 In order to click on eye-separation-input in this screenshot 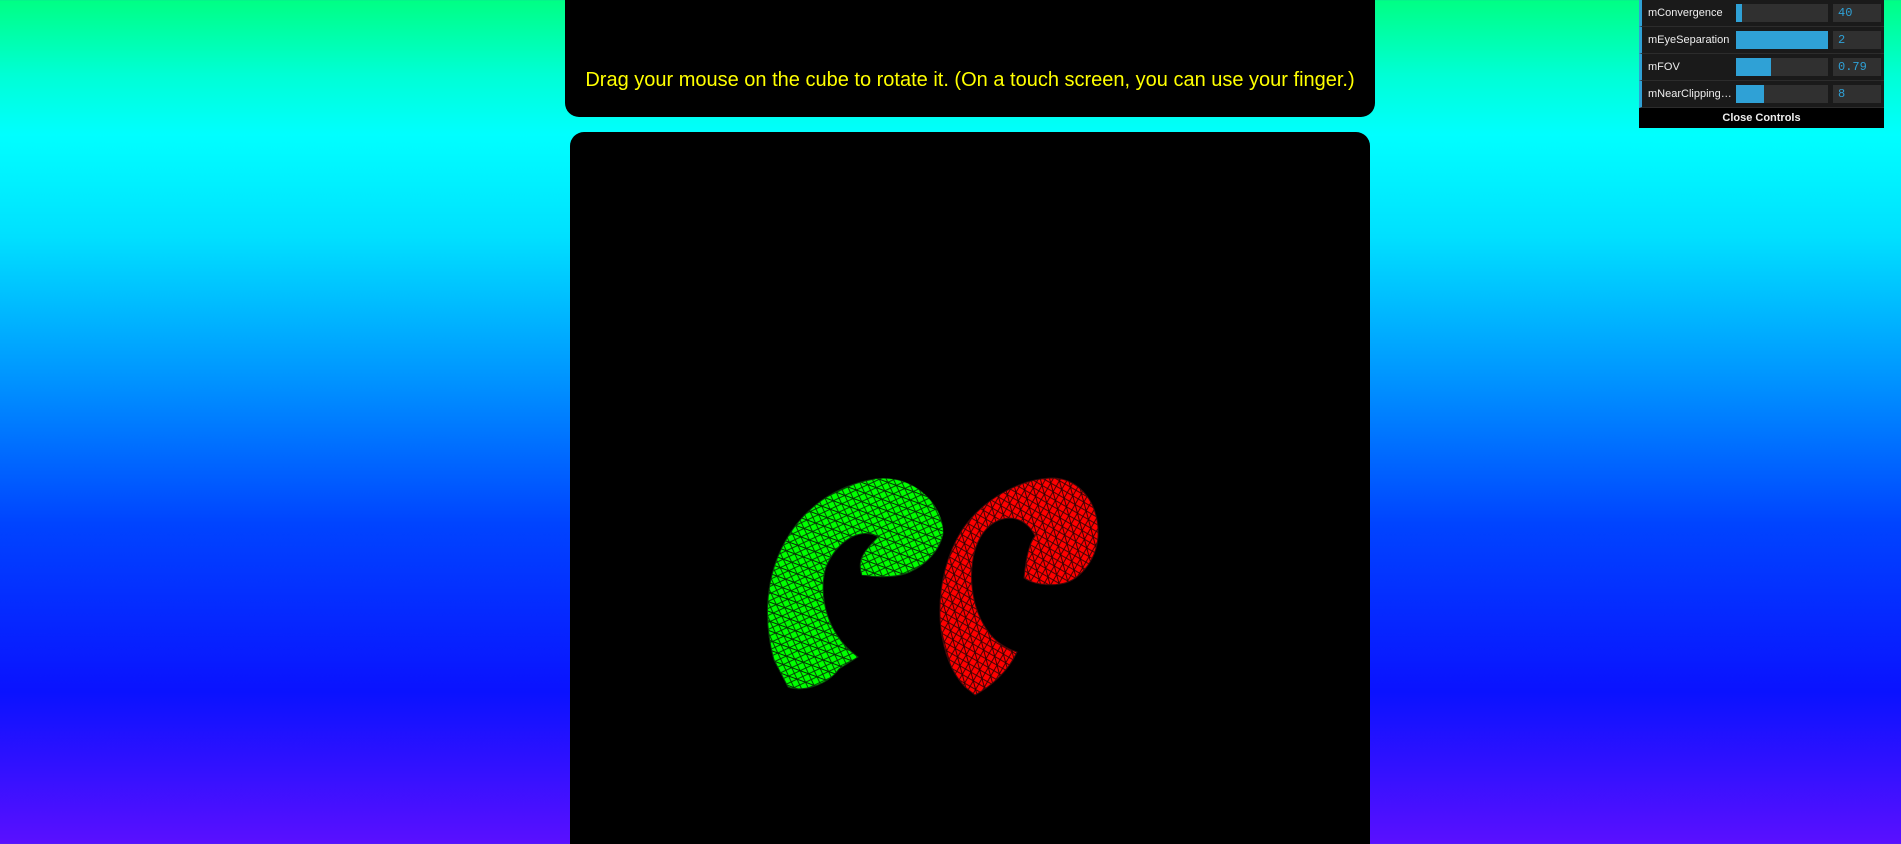, I will do `click(1857, 40)`.